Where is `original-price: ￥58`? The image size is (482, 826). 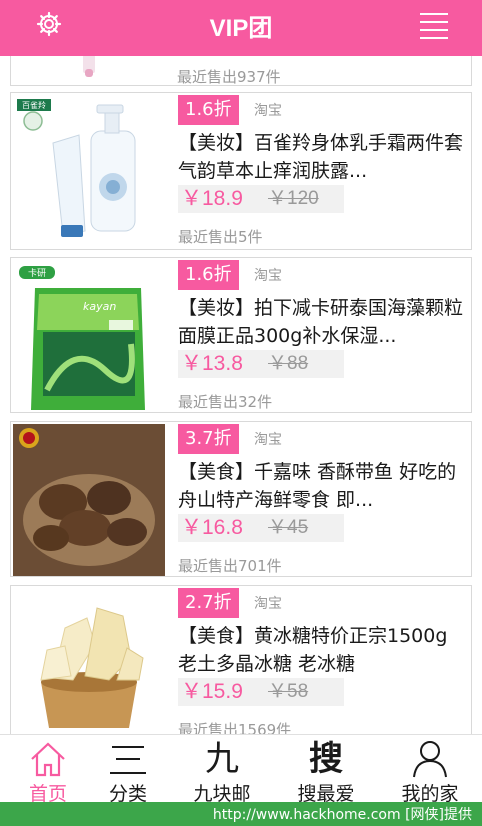
original-price: ￥58 is located at coordinates (288, 691).